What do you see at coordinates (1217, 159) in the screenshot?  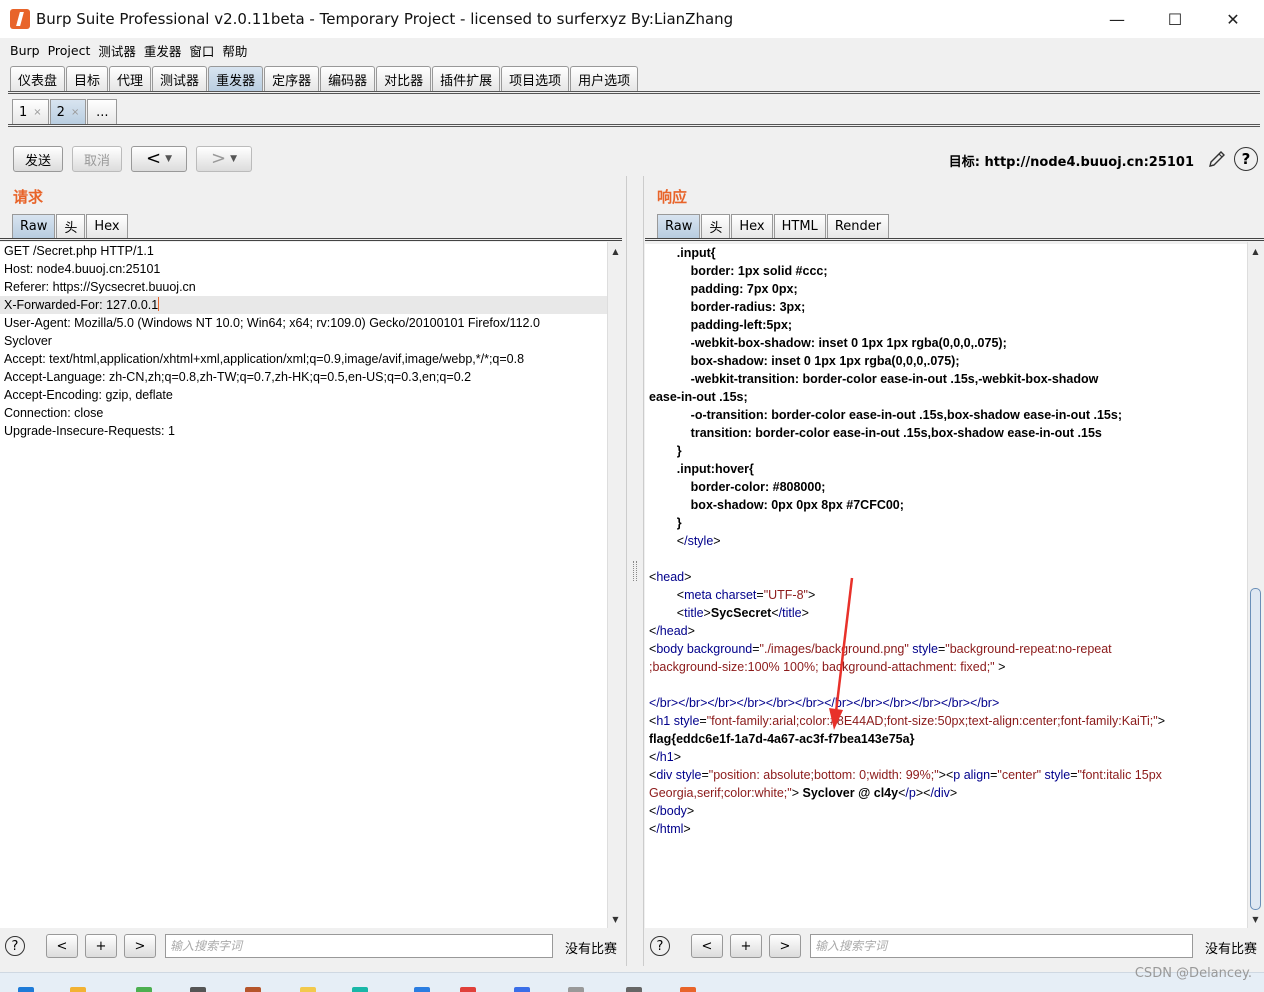 I see `pencil-icon` at bounding box center [1217, 159].